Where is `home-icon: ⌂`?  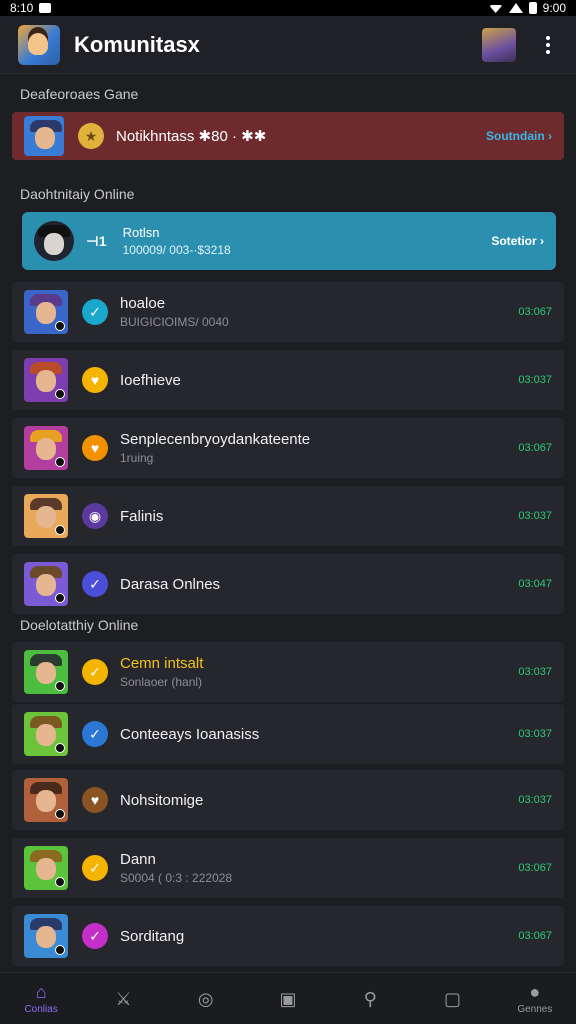 home-icon: ⌂ is located at coordinates (41, 992).